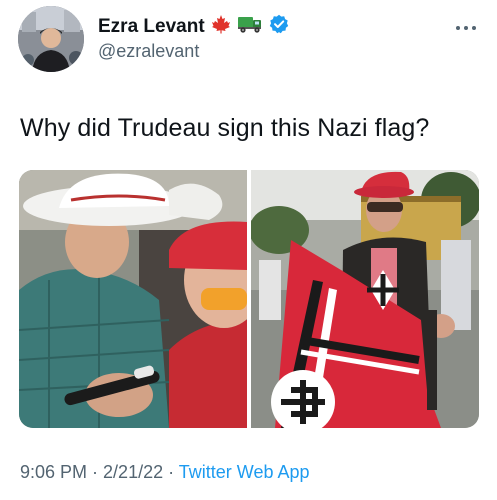  I want to click on tweet-meta: 9:06 PM · 2/21/22 · Twitter Web App, so click(165, 472).